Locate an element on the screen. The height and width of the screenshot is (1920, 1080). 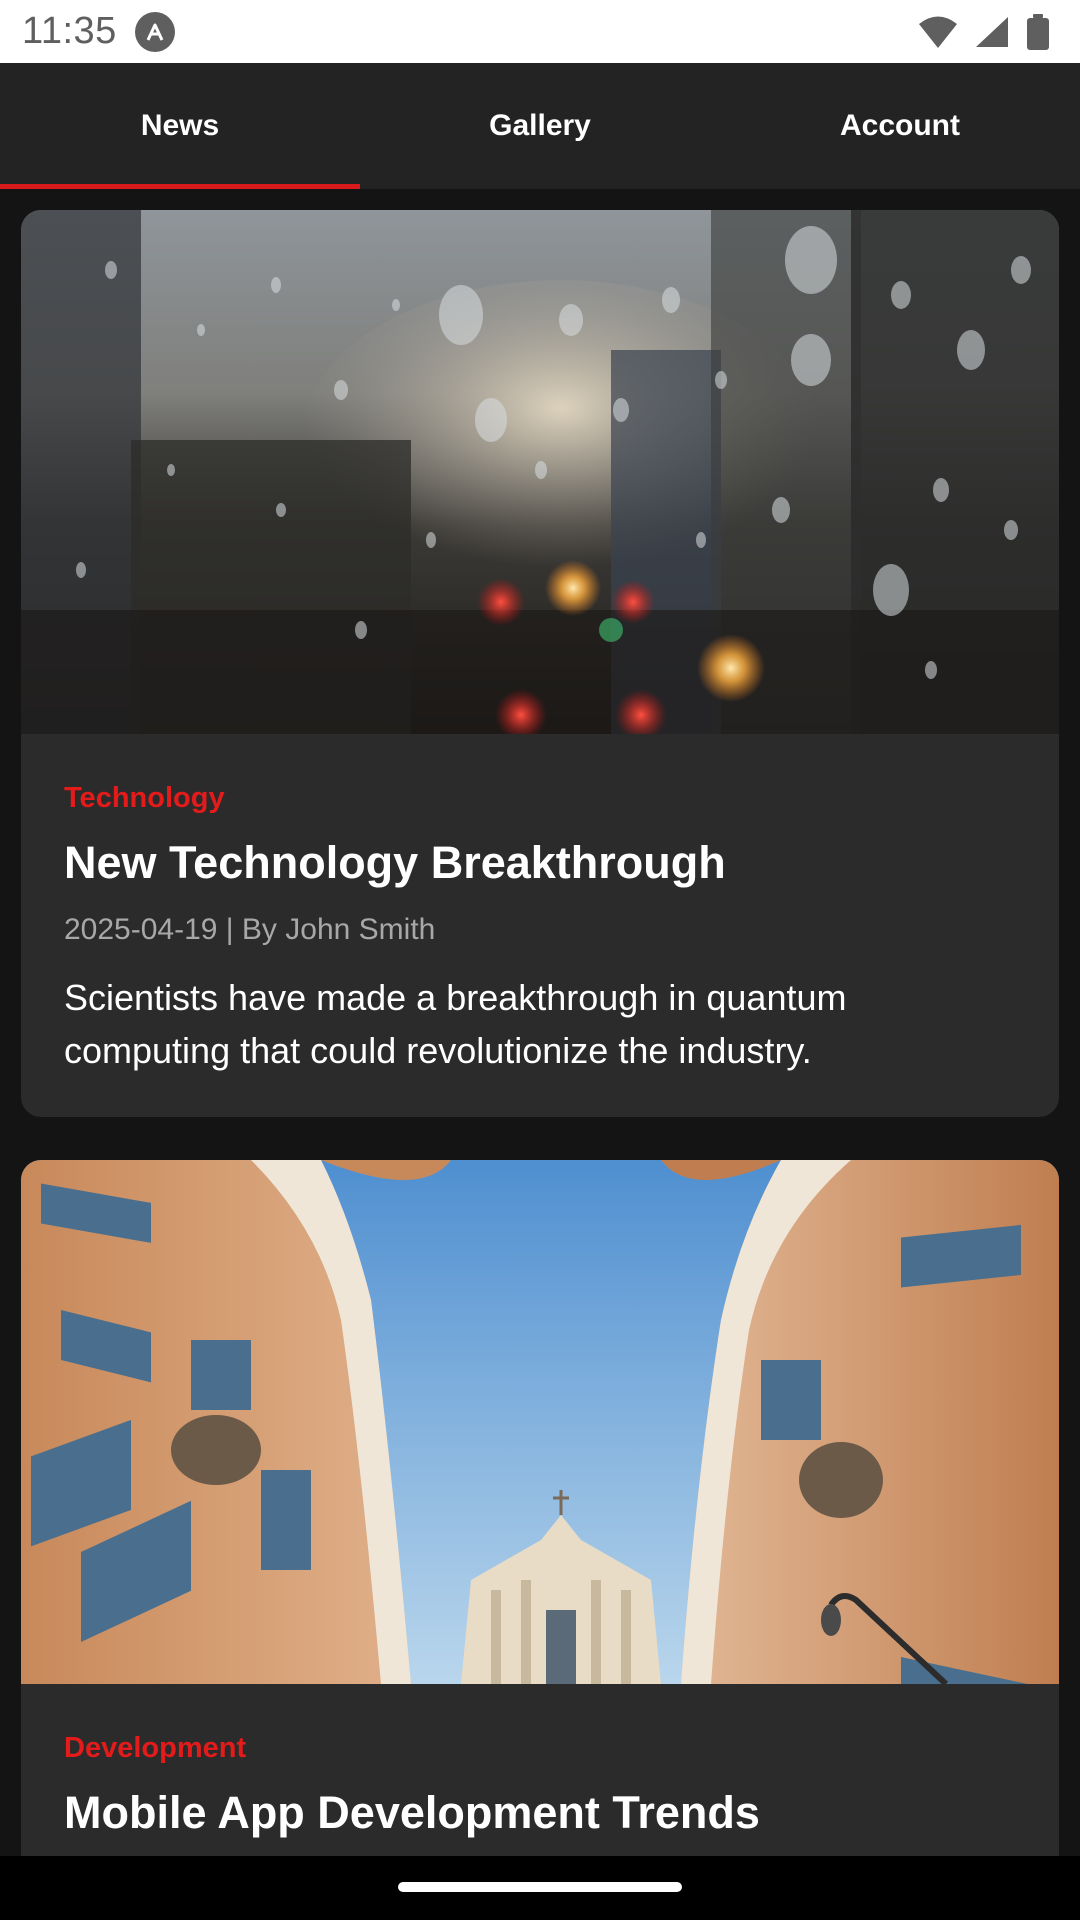
tab-label: Gallery is located at coordinates (540, 125).